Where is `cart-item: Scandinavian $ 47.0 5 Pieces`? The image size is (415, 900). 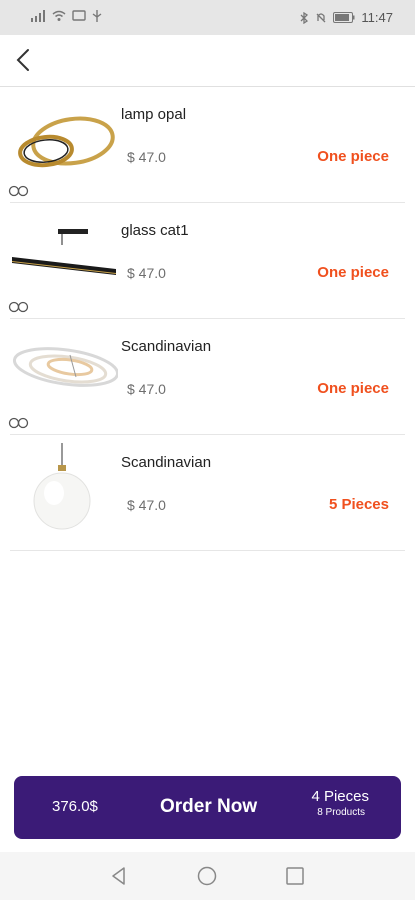 cart-item: Scandinavian $ 47.0 5 Pieces is located at coordinates (207, 493).